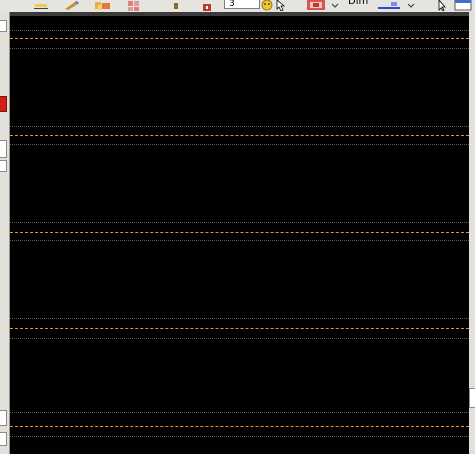 The image size is (475, 454). Describe the element at coordinates (472, 398) in the screenshot. I see `scrollbar-thumb` at that location.